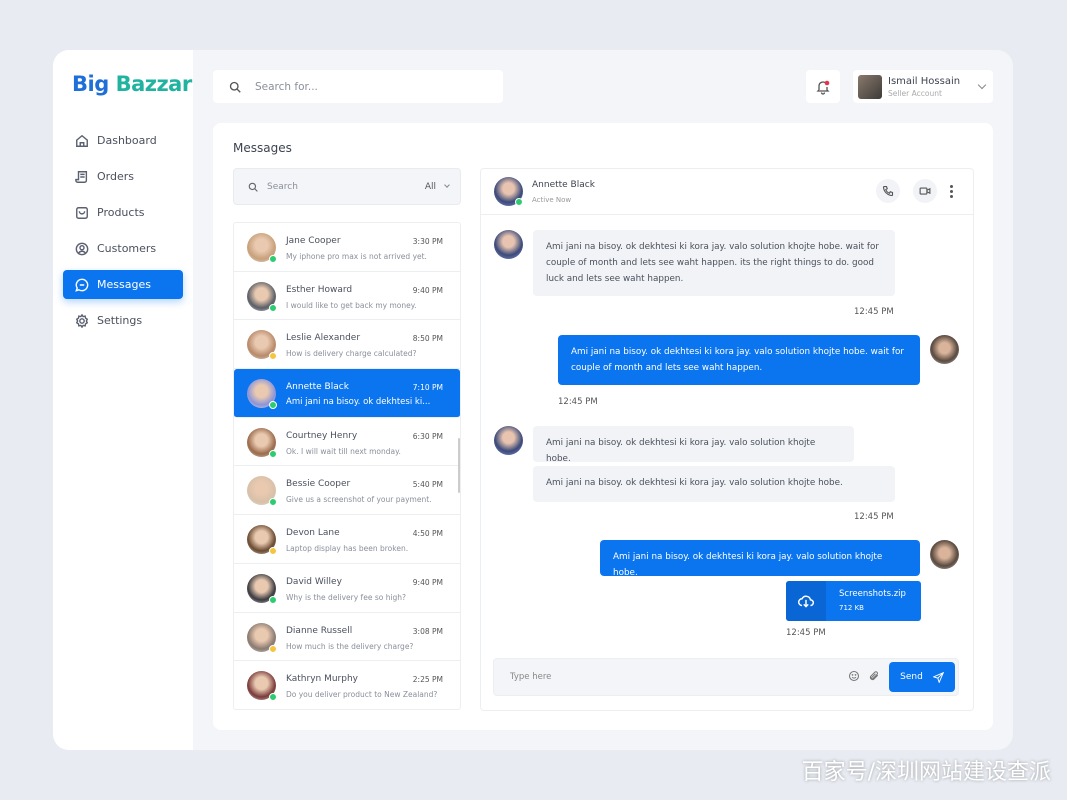 The image size is (1067, 800). Describe the element at coordinates (923, 86) in the screenshot. I see `user-menu: Ismail Hossain Seller Account` at that location.